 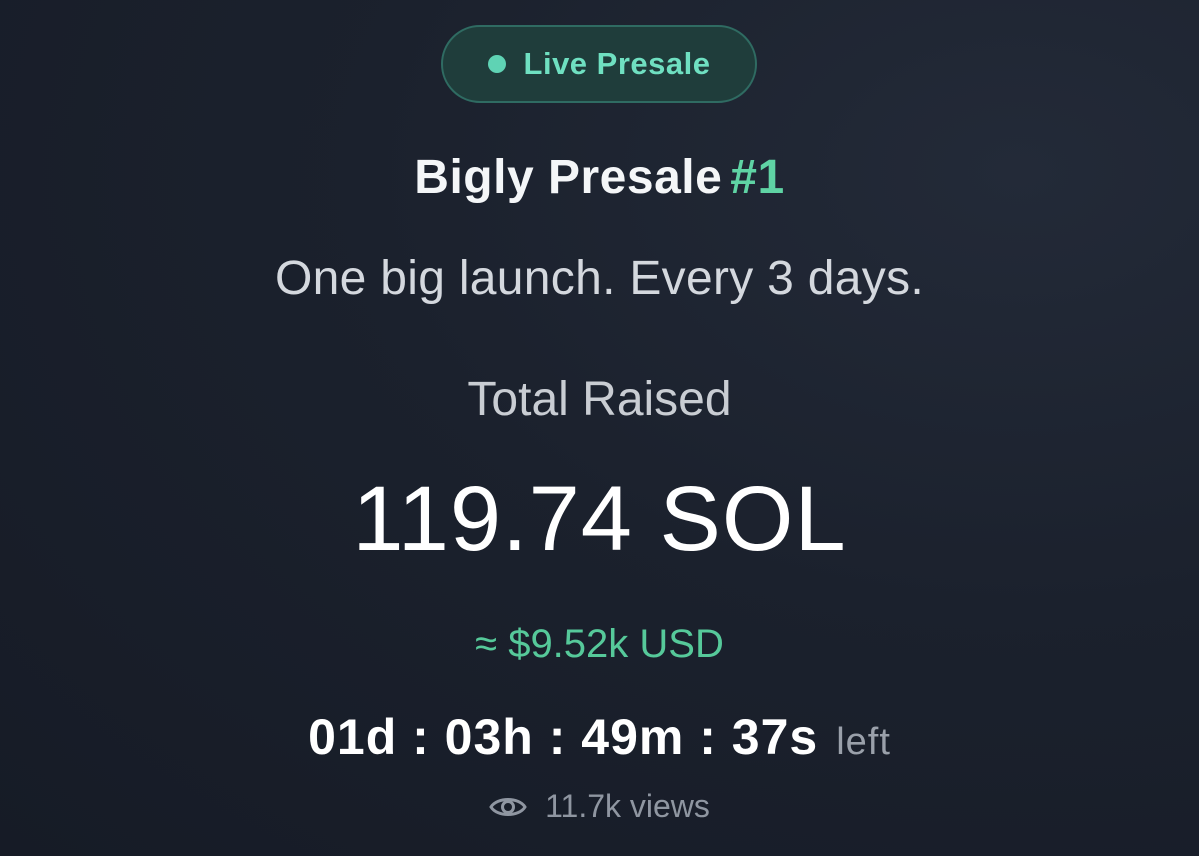 What do you see at coordinates (563, 737) in the screenshot?
I see `countdown-time: 01d : 03h : 49m : 37s` at bounding box center [563, 737].